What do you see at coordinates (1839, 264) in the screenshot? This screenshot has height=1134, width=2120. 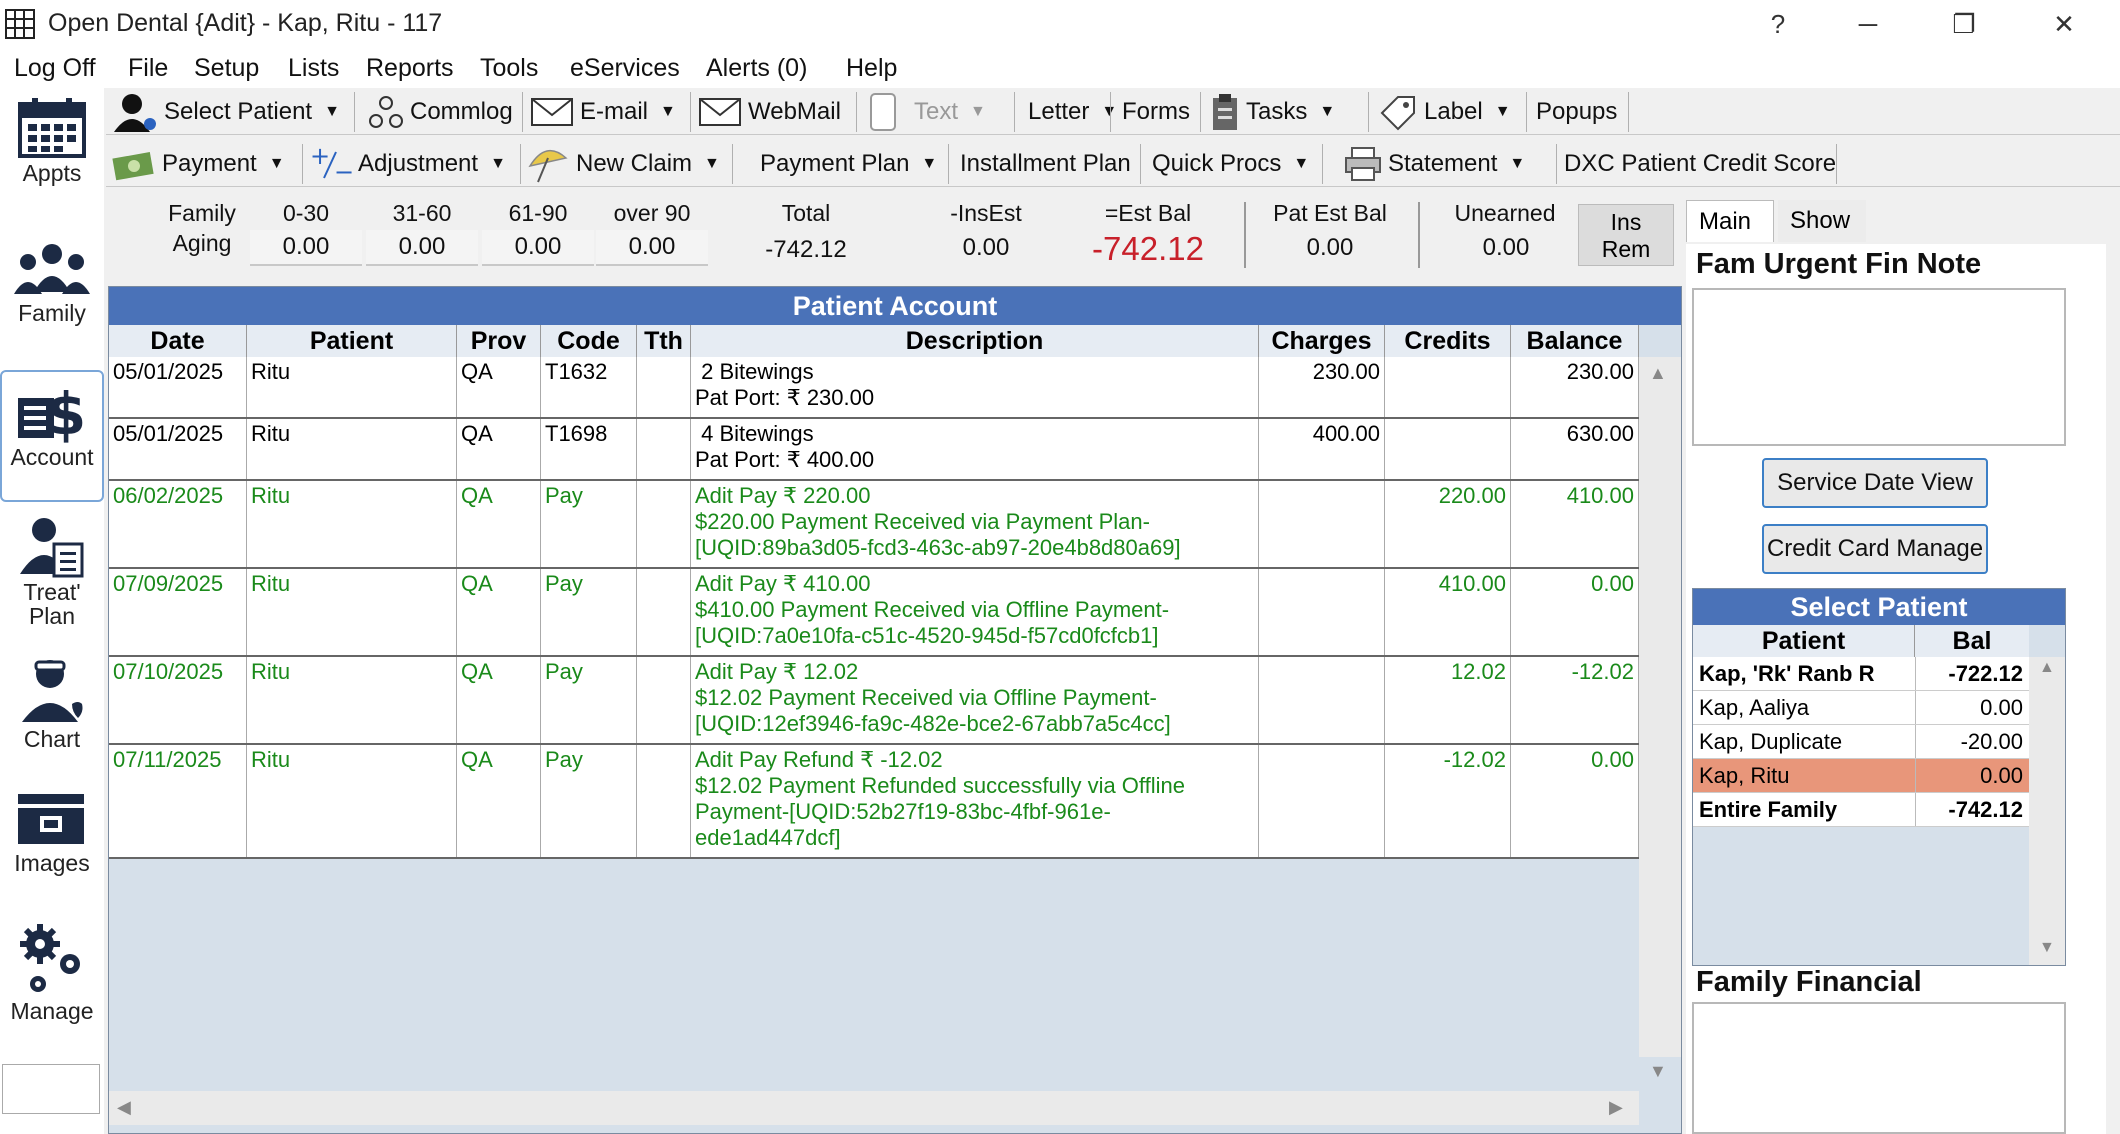 I see `urgent-note-title: Fam Urgent Fin Note` at bounding box center [1839, 264].